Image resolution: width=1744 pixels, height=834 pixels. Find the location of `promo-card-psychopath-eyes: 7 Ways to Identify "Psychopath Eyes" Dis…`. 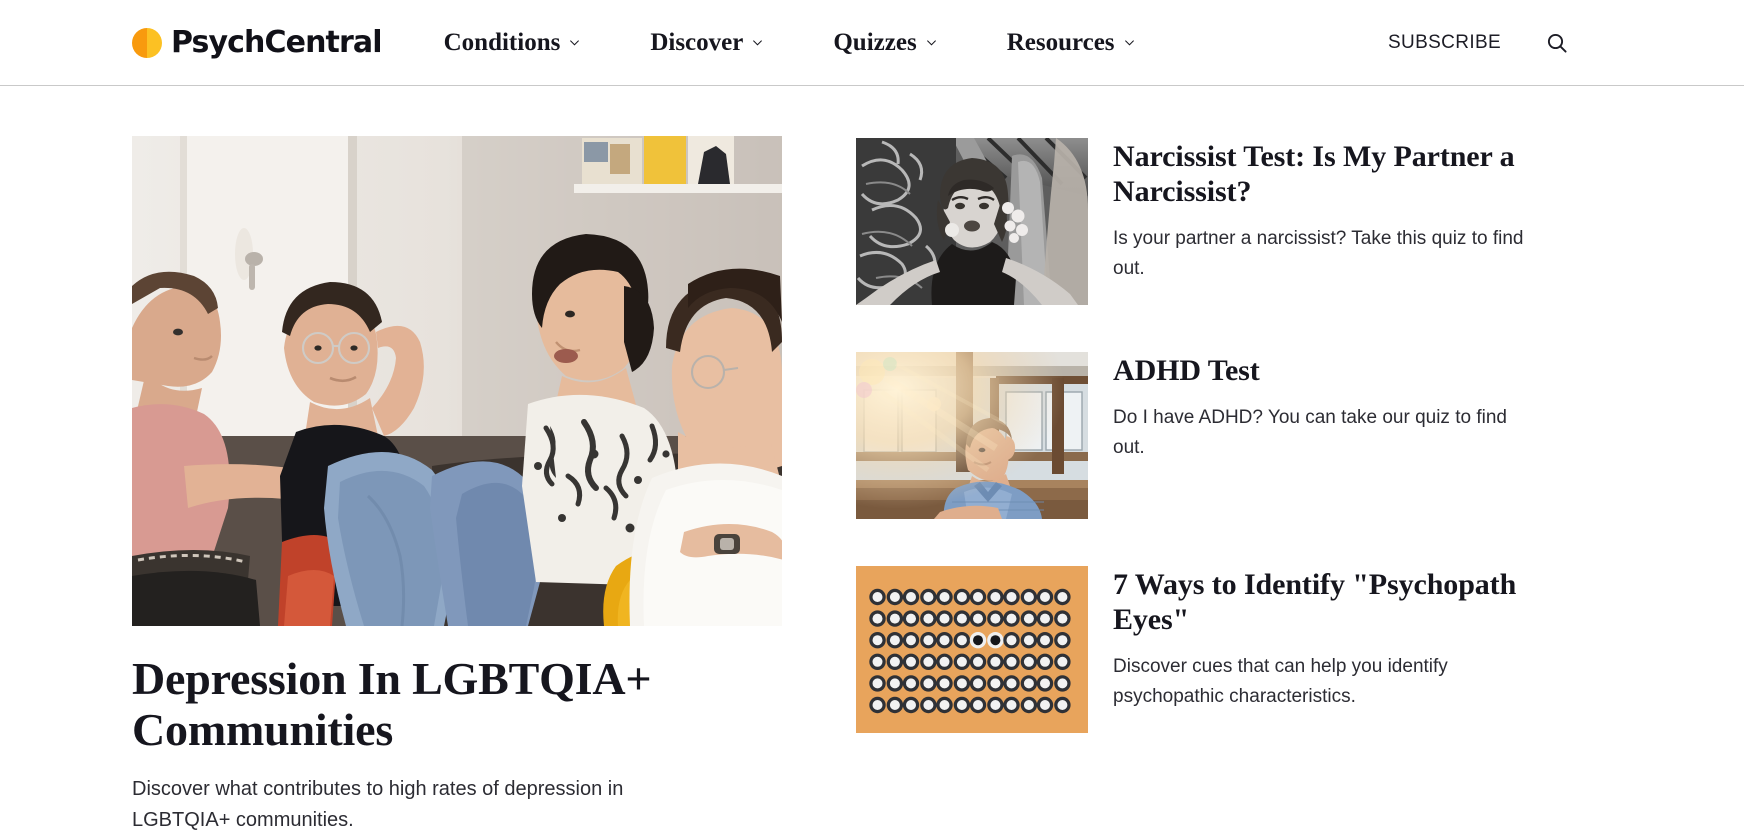

promo-card-psychopath-eyes: 7 Ways to Identify "Psychopath Eyes" Dis… is located at coordinates (1206, 649).